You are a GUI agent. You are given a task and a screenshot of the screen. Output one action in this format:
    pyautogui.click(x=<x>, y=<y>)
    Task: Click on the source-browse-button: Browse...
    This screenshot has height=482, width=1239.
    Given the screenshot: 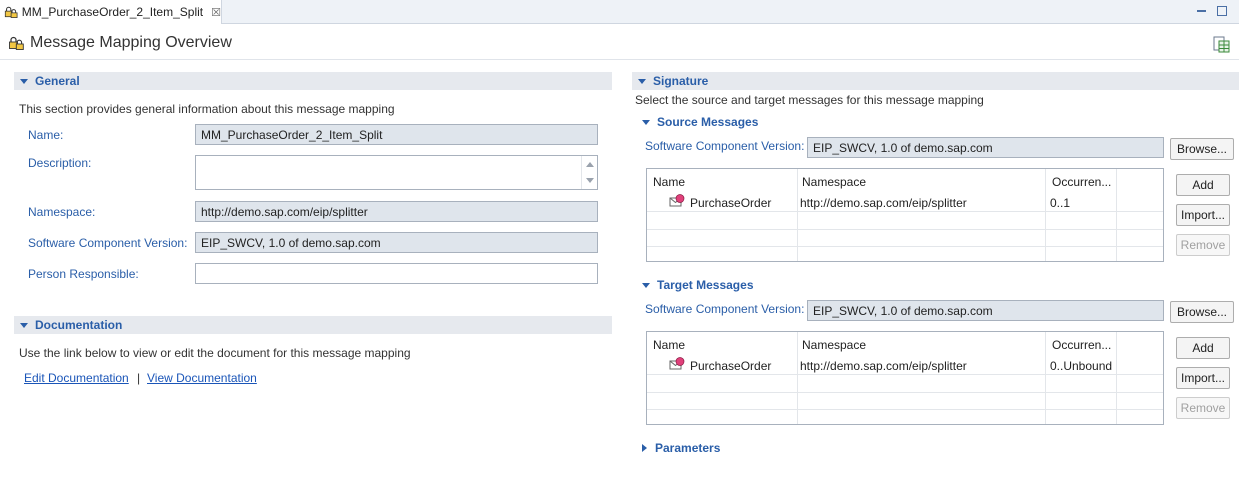 What is the action you would take?
    pyautogui.click(x=1202, y=149)
    